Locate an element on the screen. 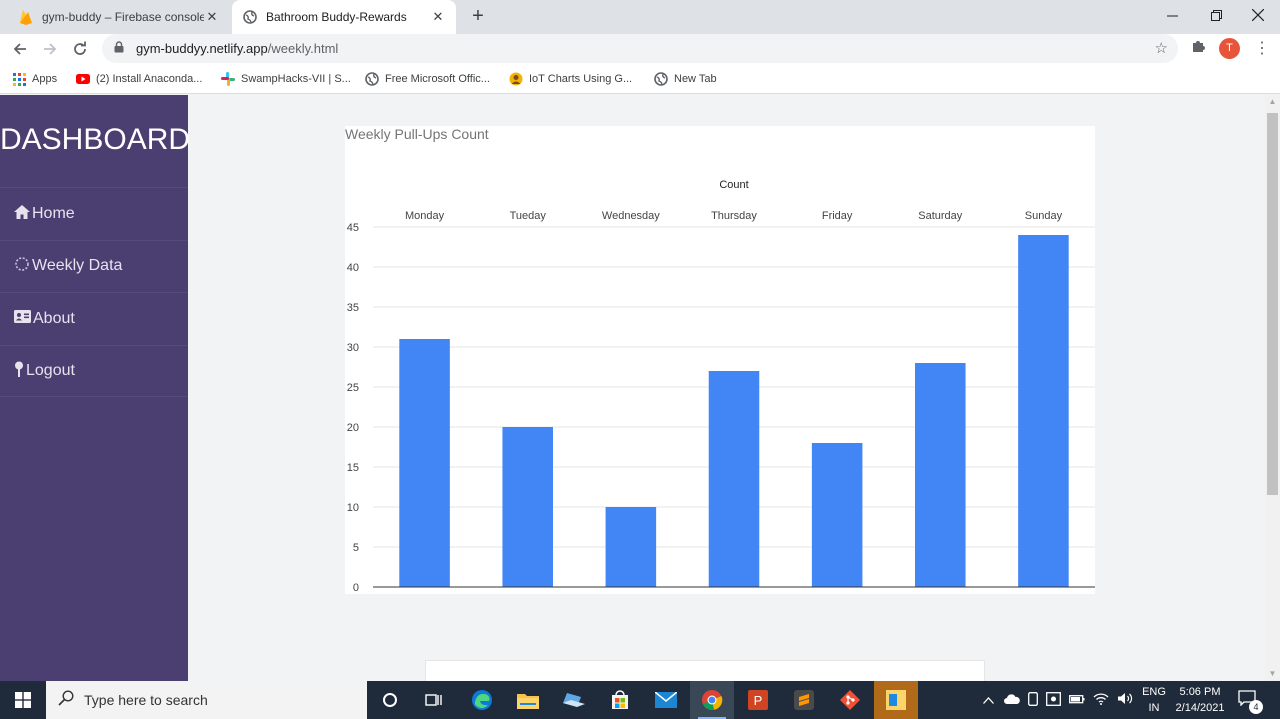  spinner-icon is located at coordinates (22, 266).